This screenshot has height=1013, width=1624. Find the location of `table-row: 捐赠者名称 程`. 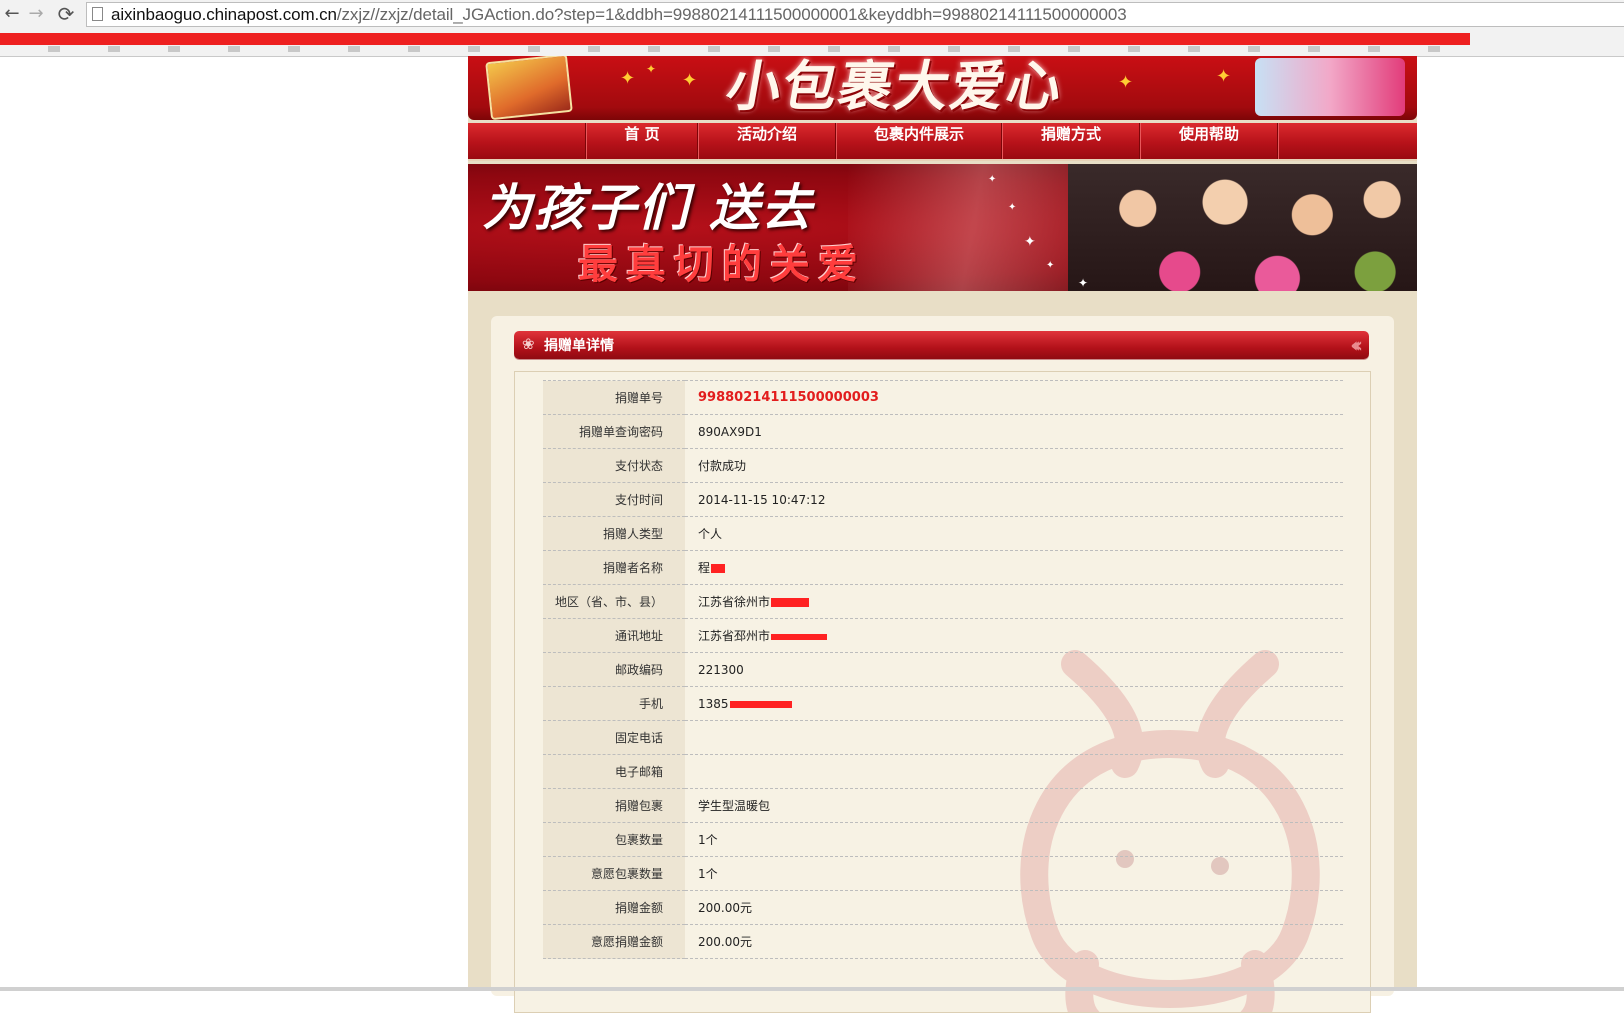

table-row: 捐赠者名称 程 is located at coordinates (943, 567).